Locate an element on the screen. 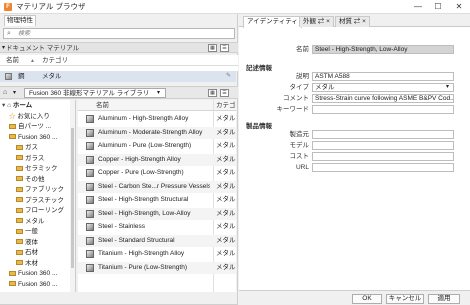 The height and width of the screenshot is (305, 470). type-select: メタル ▾ is located at coordinates (383, 87).